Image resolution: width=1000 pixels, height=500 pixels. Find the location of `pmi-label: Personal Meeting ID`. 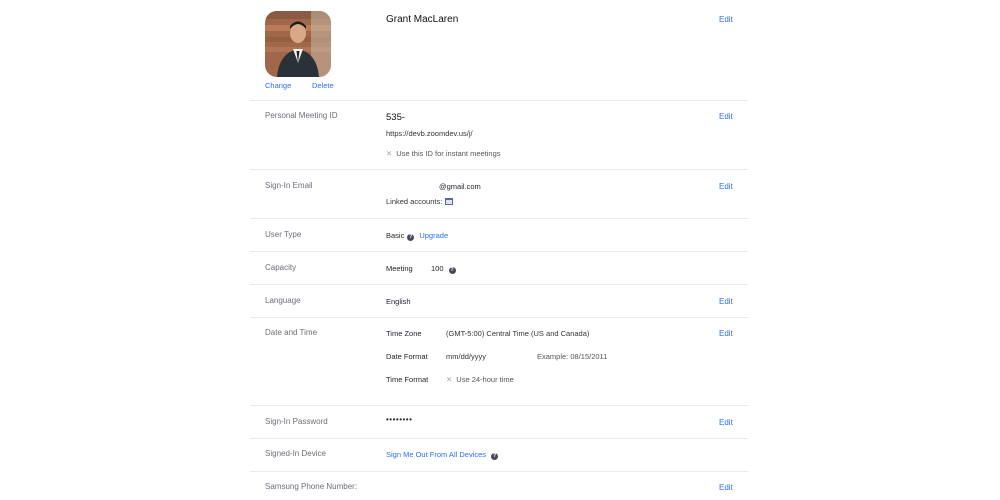

pmi-label: Personal Meeting ID is located at coordinates (301, 115).